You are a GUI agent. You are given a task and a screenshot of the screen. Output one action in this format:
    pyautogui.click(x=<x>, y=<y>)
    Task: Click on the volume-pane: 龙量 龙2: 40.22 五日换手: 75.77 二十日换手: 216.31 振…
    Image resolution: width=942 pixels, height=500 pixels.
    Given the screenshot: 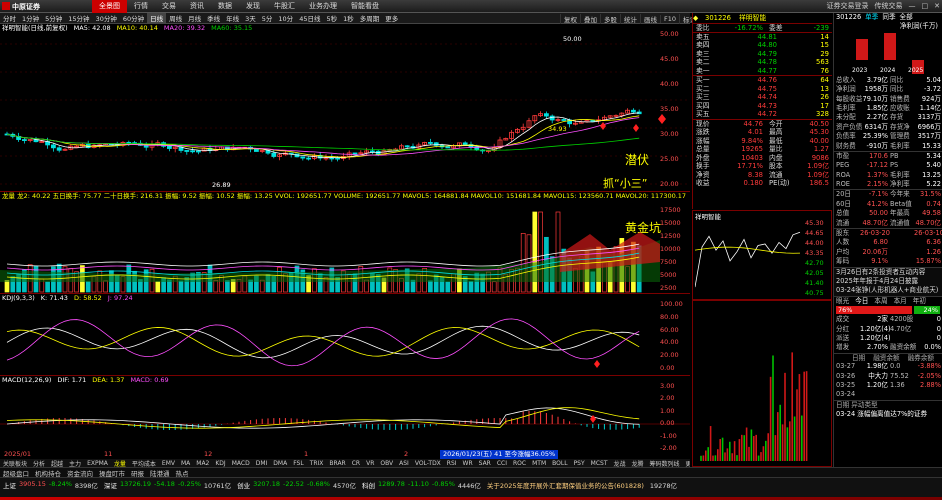 What is the action you would take?
    pyautogui.click(x=345, y=243)
    